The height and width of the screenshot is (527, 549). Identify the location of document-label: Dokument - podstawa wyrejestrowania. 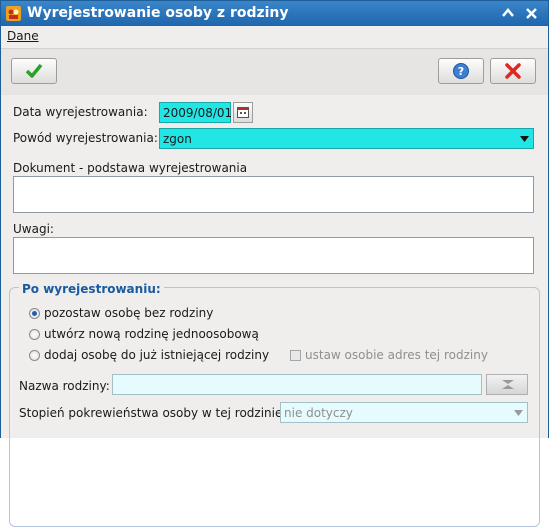
(130, 168).